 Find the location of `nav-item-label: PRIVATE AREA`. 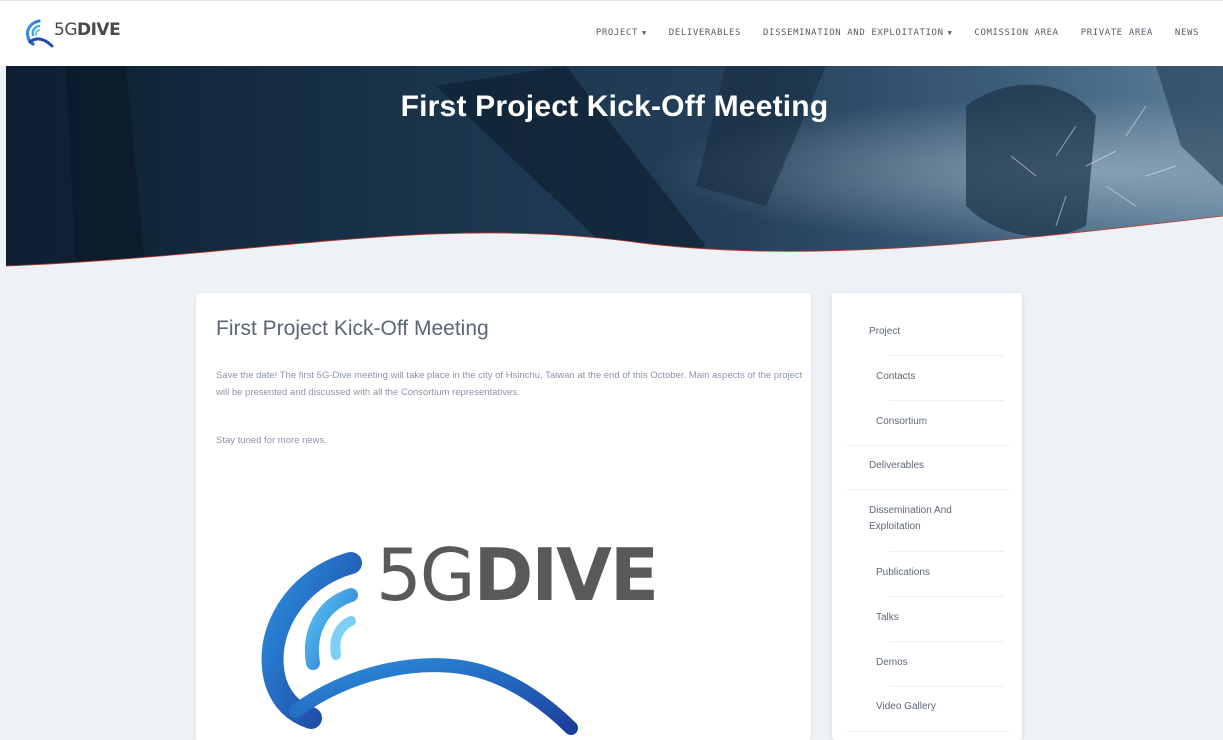

nav-item-label: PRIVATE AREA is located at coordinates (1116, 33).